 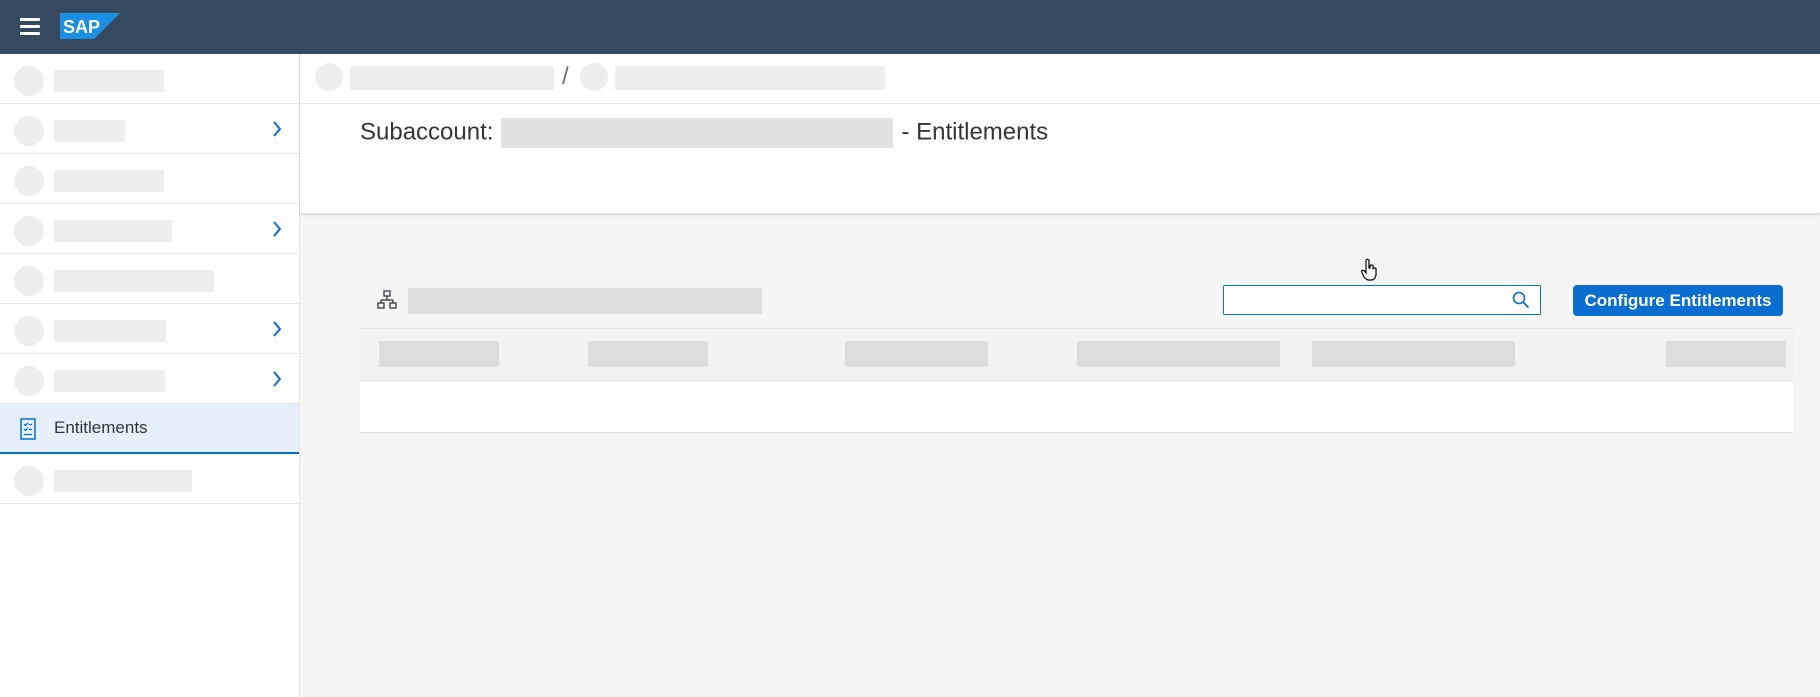 I want to click on shell-bar: SAP, so click(x=910, y=27).